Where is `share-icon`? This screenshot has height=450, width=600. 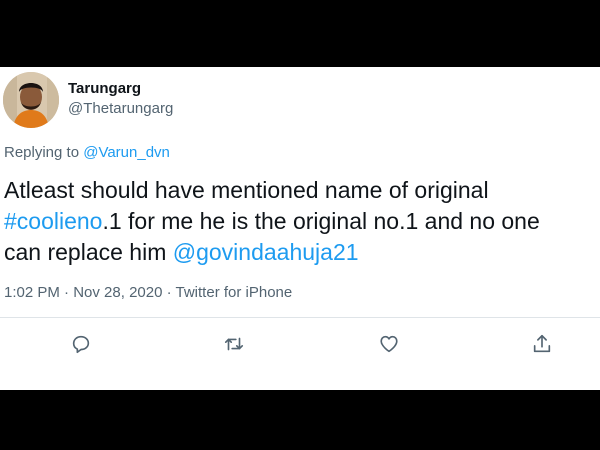 share-icon is located at coordinates (542, 343).